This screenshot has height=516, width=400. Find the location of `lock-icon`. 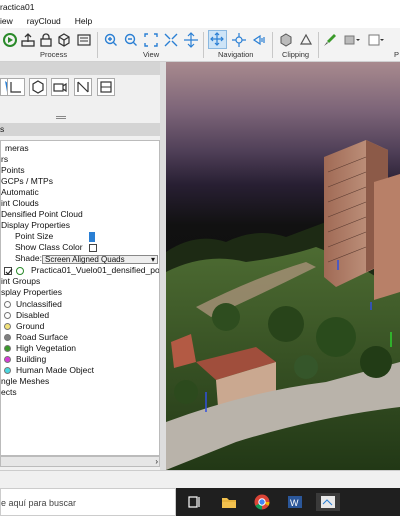

lock-icon is located at coordinates (46, 40).